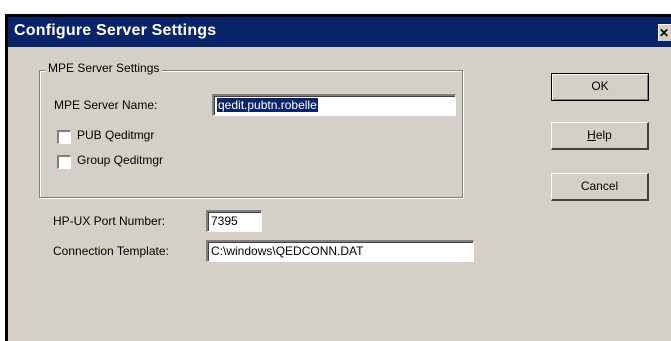  I want to click on pub-qeditmgr-label: PUB Qeditmgr, so click(115, 135).